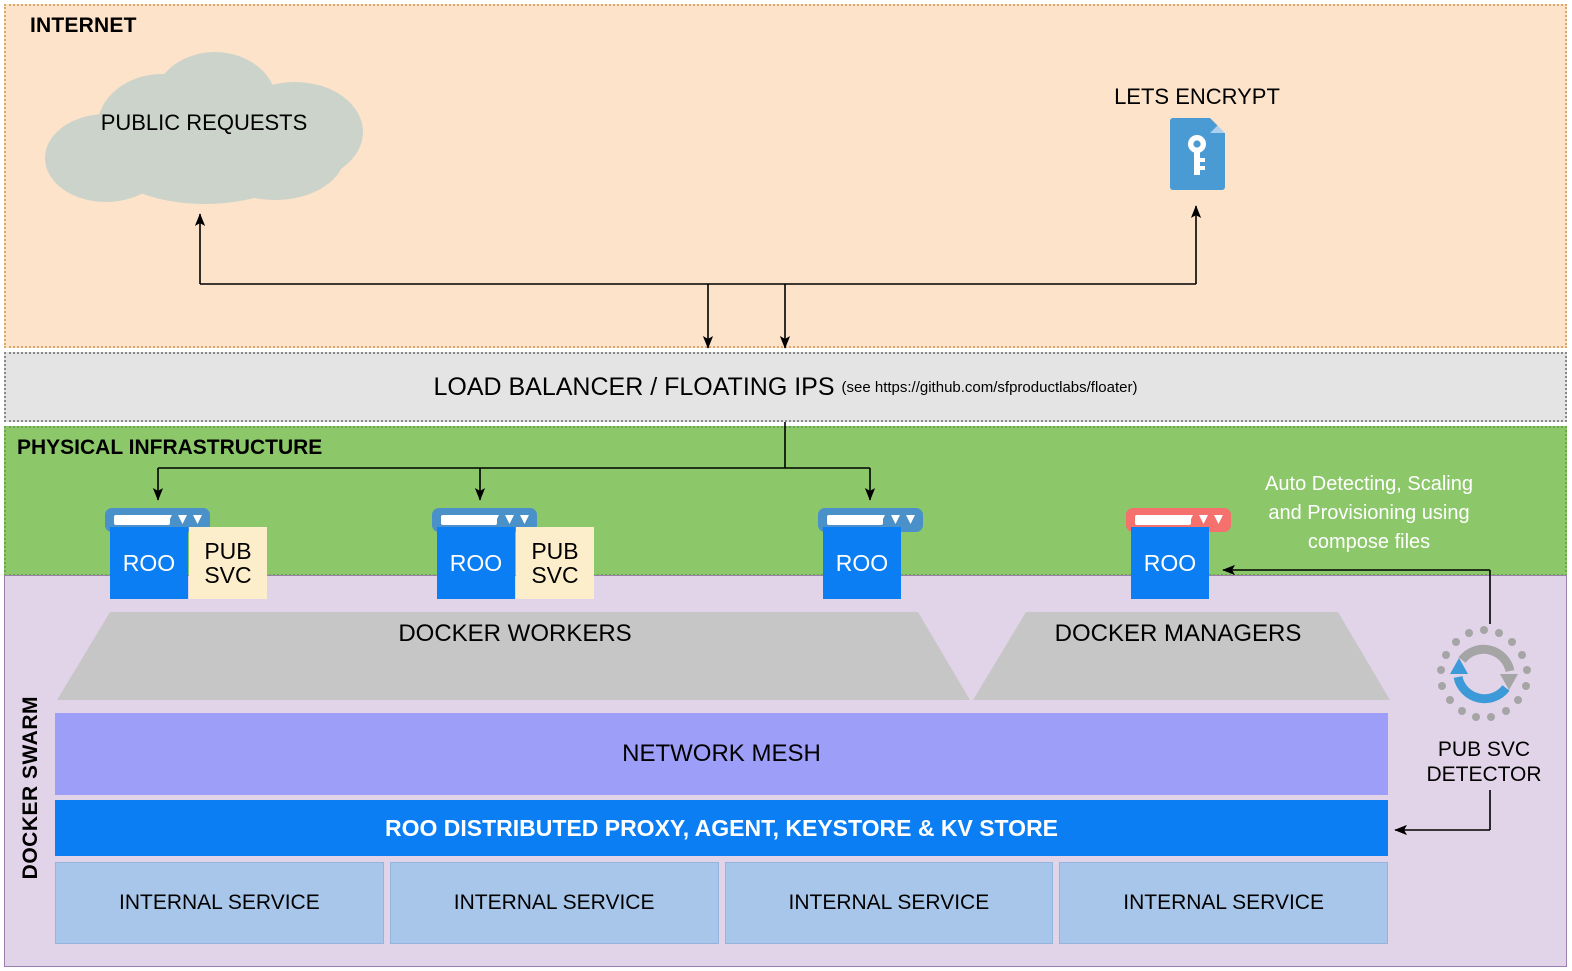 The width and height of the screenshot is (1572, 971). I want to click on detector-label-line-1: PUB SVC, so click(1484, 749).